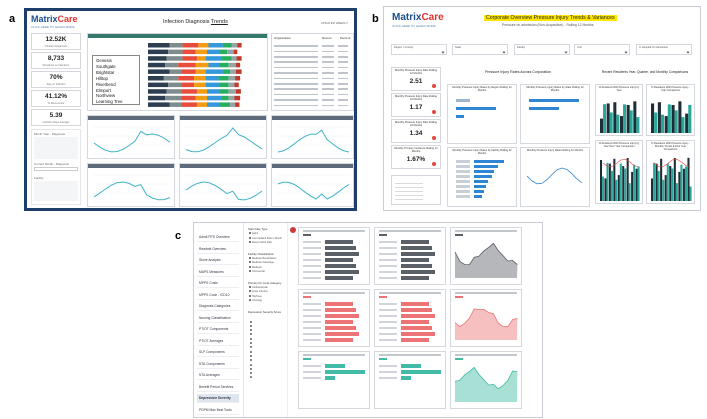  What do you see at coordinates (414, 26) in the screenshot?
I see `brand-tagline-b: CLICK HERE TO LEARN MORE` at bounding box center [414, 26].